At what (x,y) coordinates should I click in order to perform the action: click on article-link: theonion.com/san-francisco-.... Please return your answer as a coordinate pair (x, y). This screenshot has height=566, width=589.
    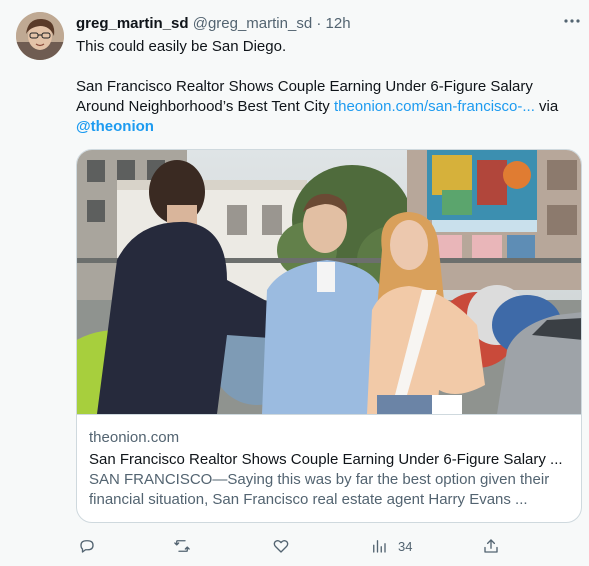
    Looking at the image, I should click on (434, 106).